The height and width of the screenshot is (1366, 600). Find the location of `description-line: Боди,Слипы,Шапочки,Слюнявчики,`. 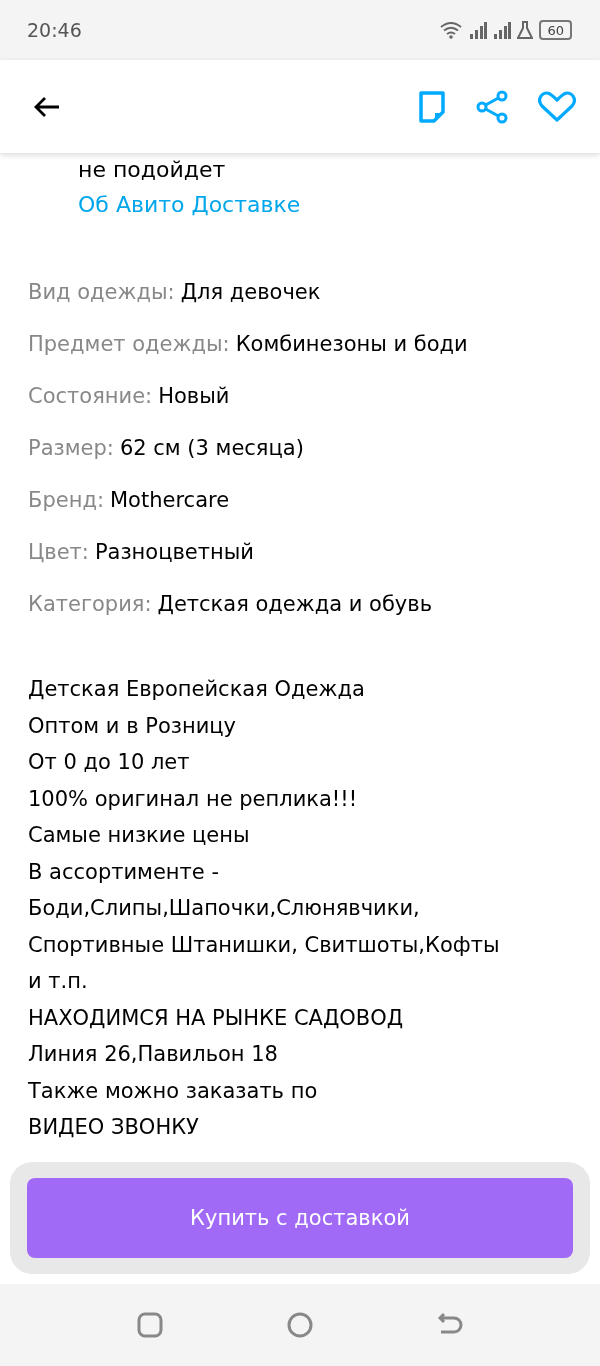

description-line: Боди,Слипы,Шапочки,Слюнявчики, is located at coordinates (224, 908).